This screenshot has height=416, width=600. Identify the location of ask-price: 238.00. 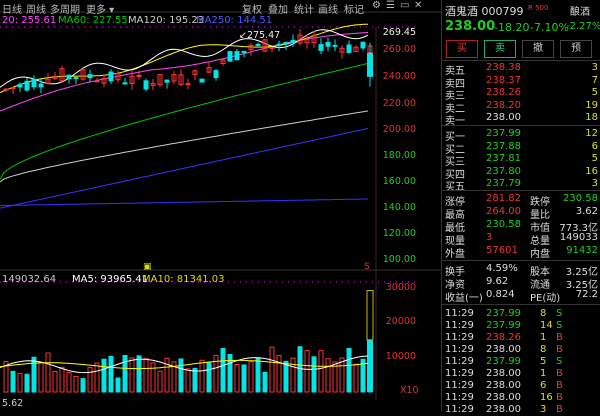
(503, 117).